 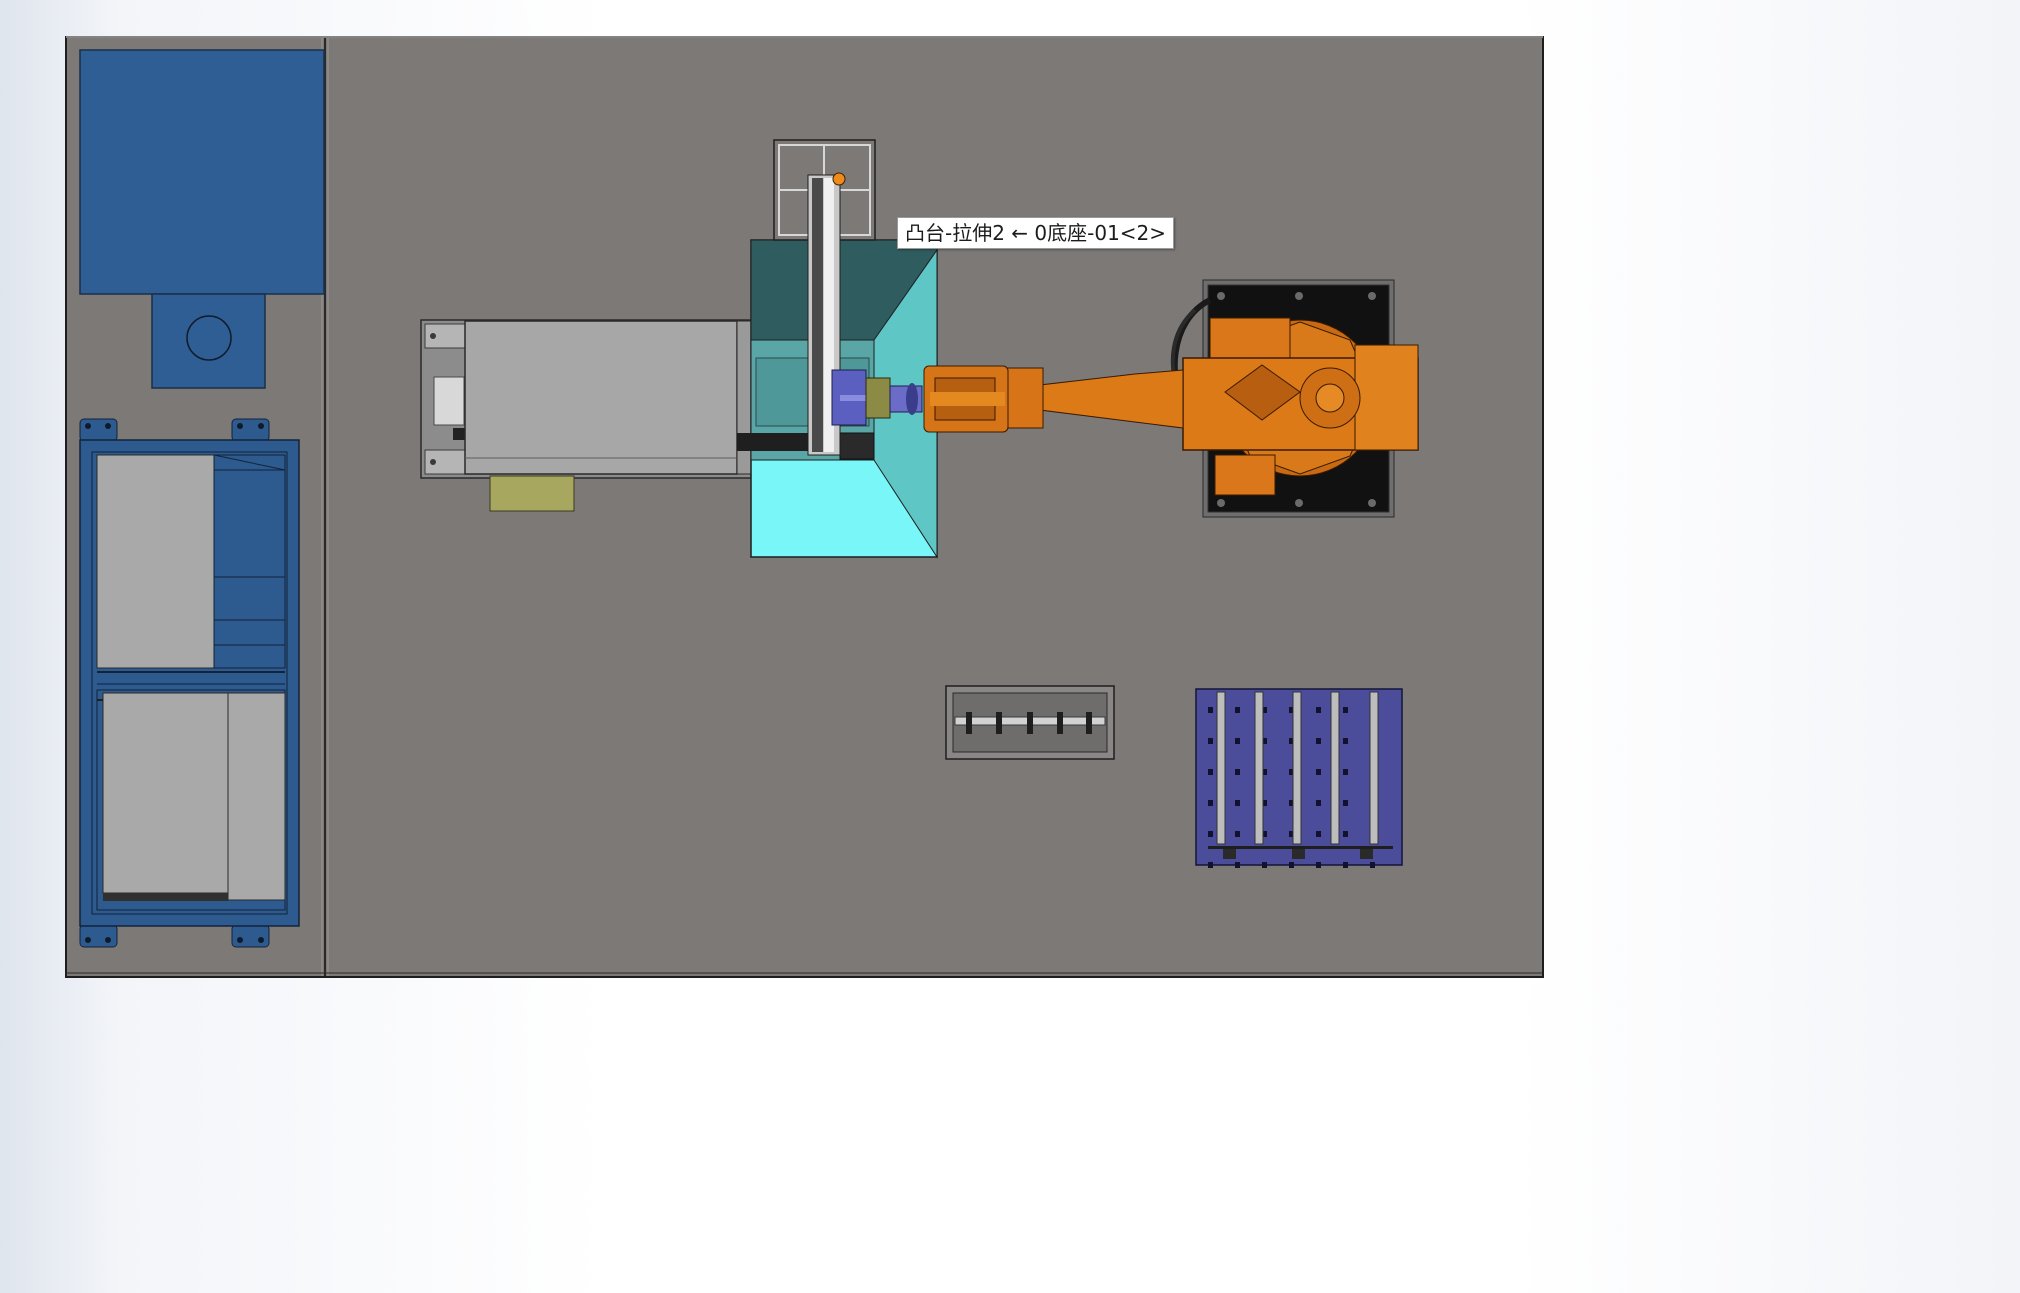 What do you see at coordinates (1300, 847) in the screenshot?
I see `pallet-rail` at bounding box center [1300, 847].